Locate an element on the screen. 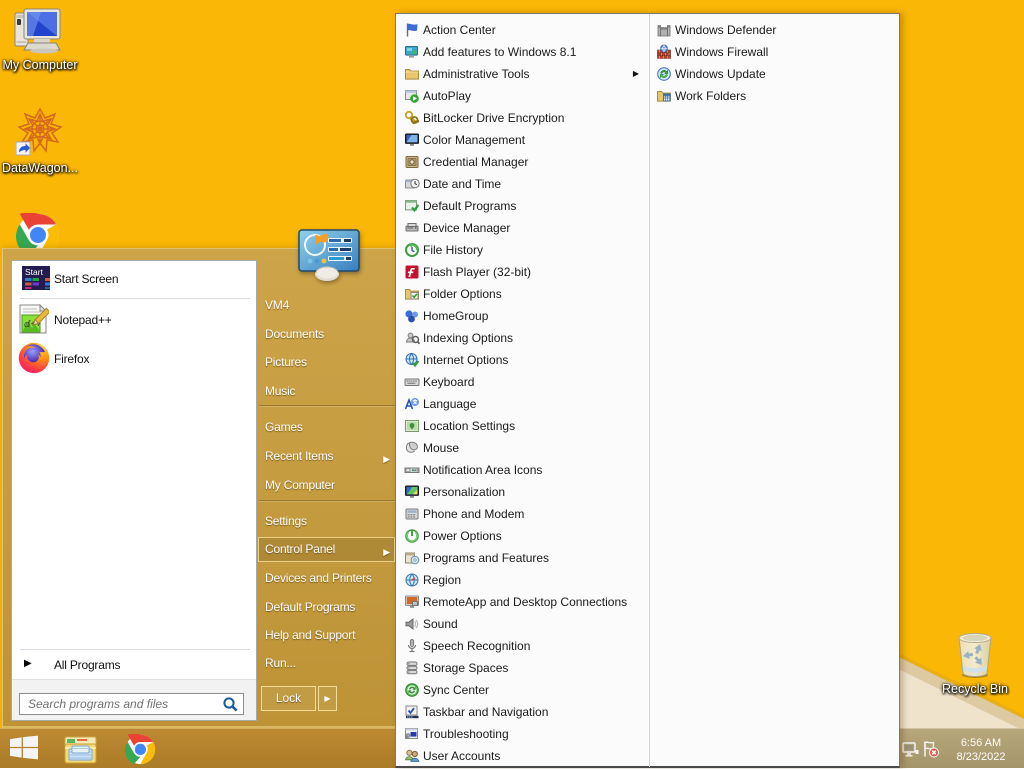 Image resolution: width=1024 pixels, height=769 pixels. svg-text: Start is located at coordinates (34, 272).